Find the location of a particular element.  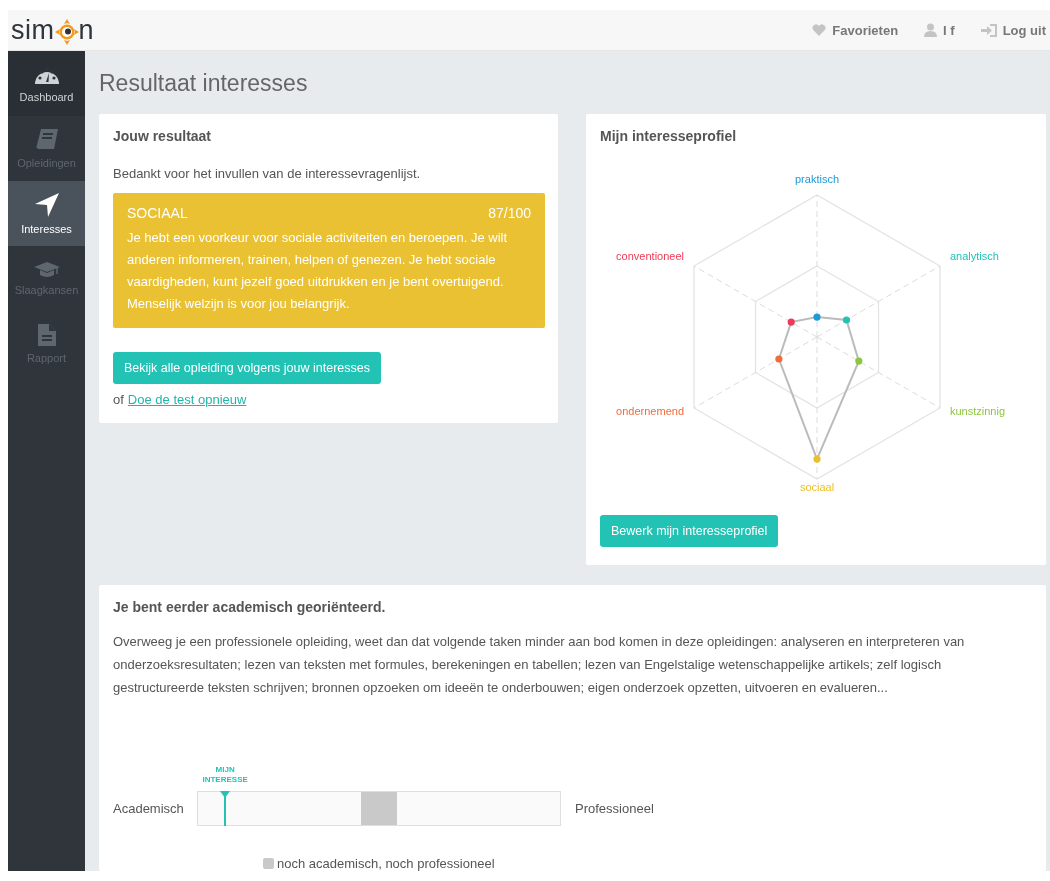

card-title: Je bent eerder academisch georiënteerd. is located at coordinates (250, 607).